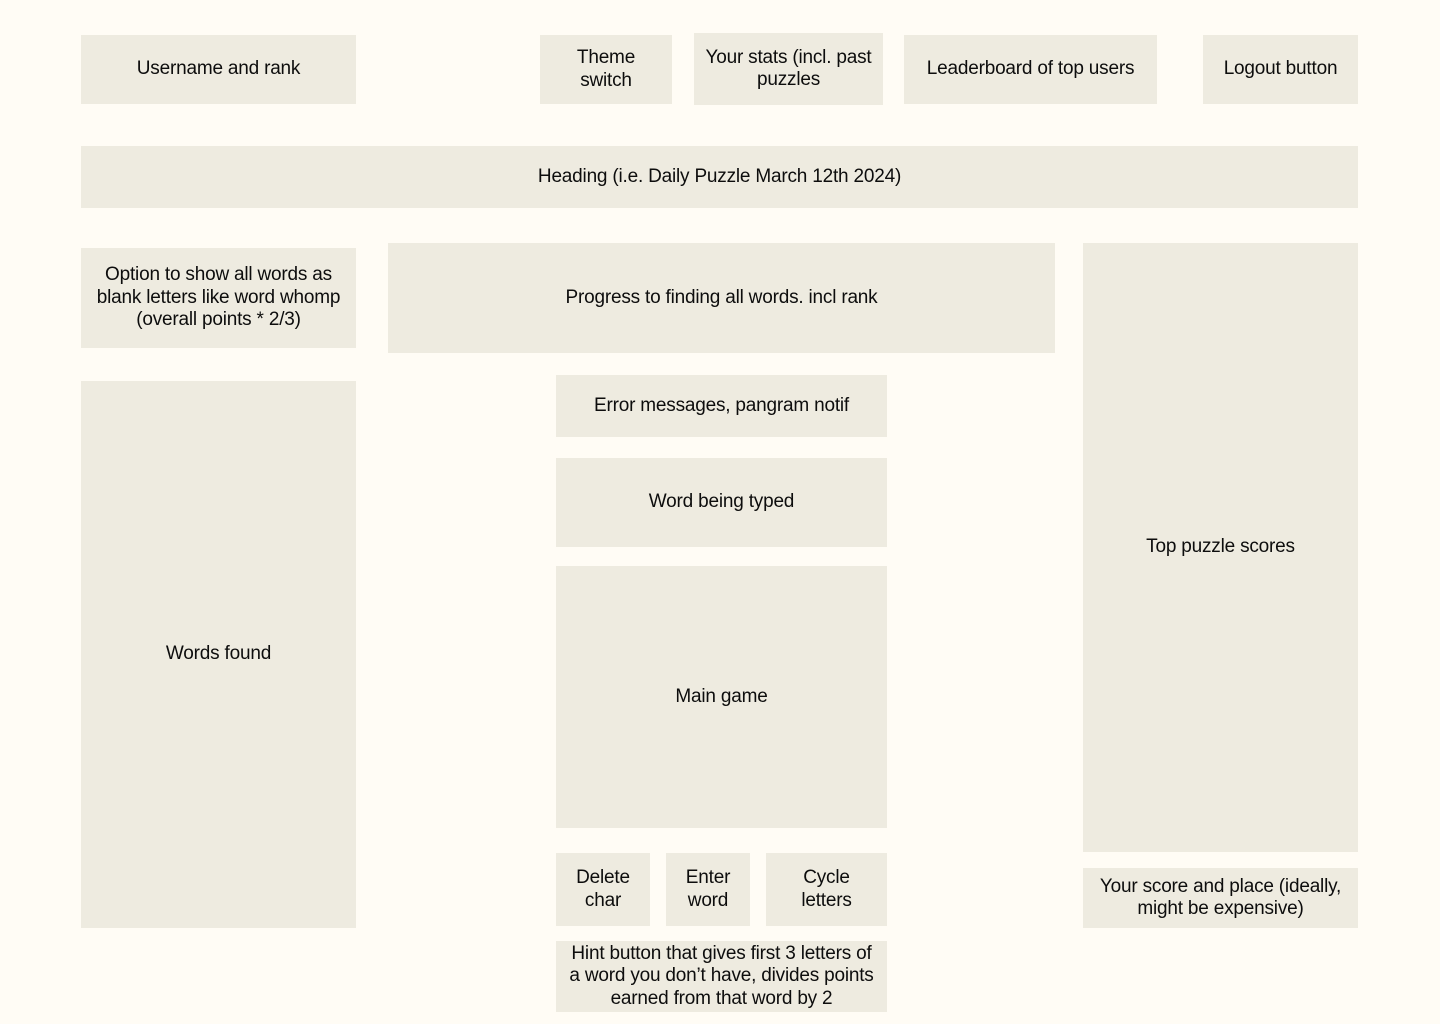  I want to click on logout-button-label: Logout button, so click(1280, 69).